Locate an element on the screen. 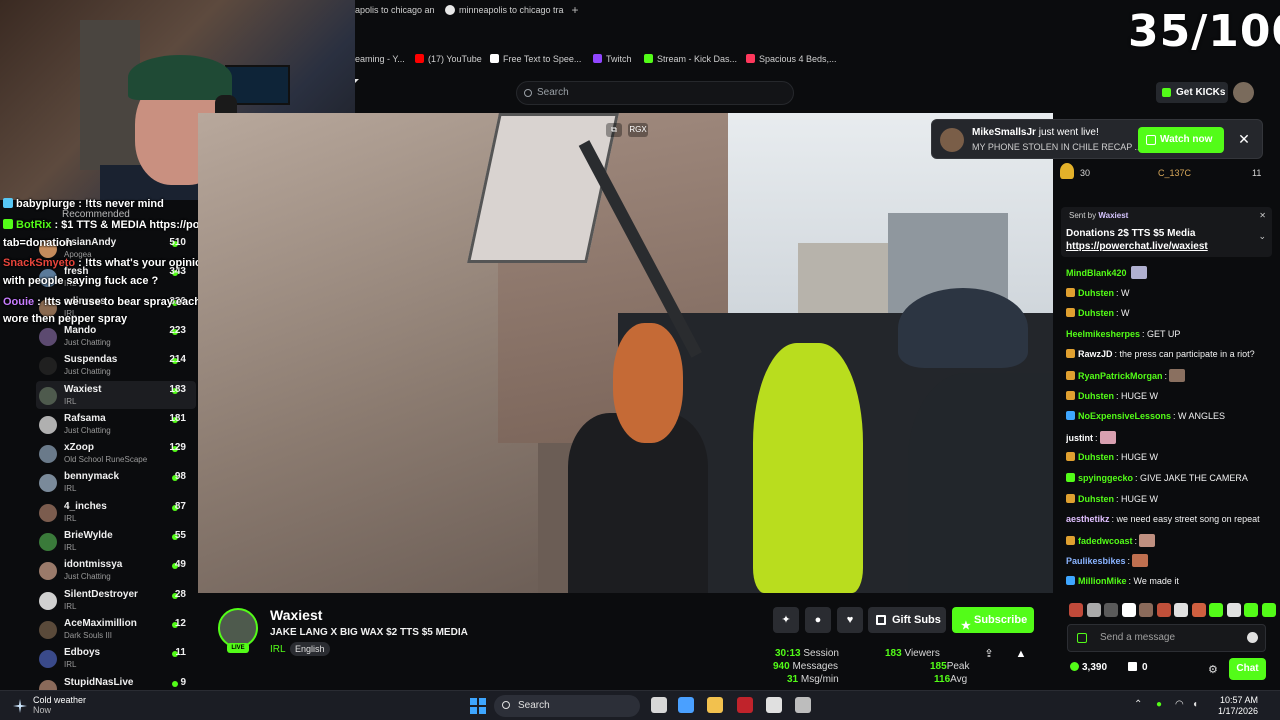  store-icon is located at coordinates (774, 705).